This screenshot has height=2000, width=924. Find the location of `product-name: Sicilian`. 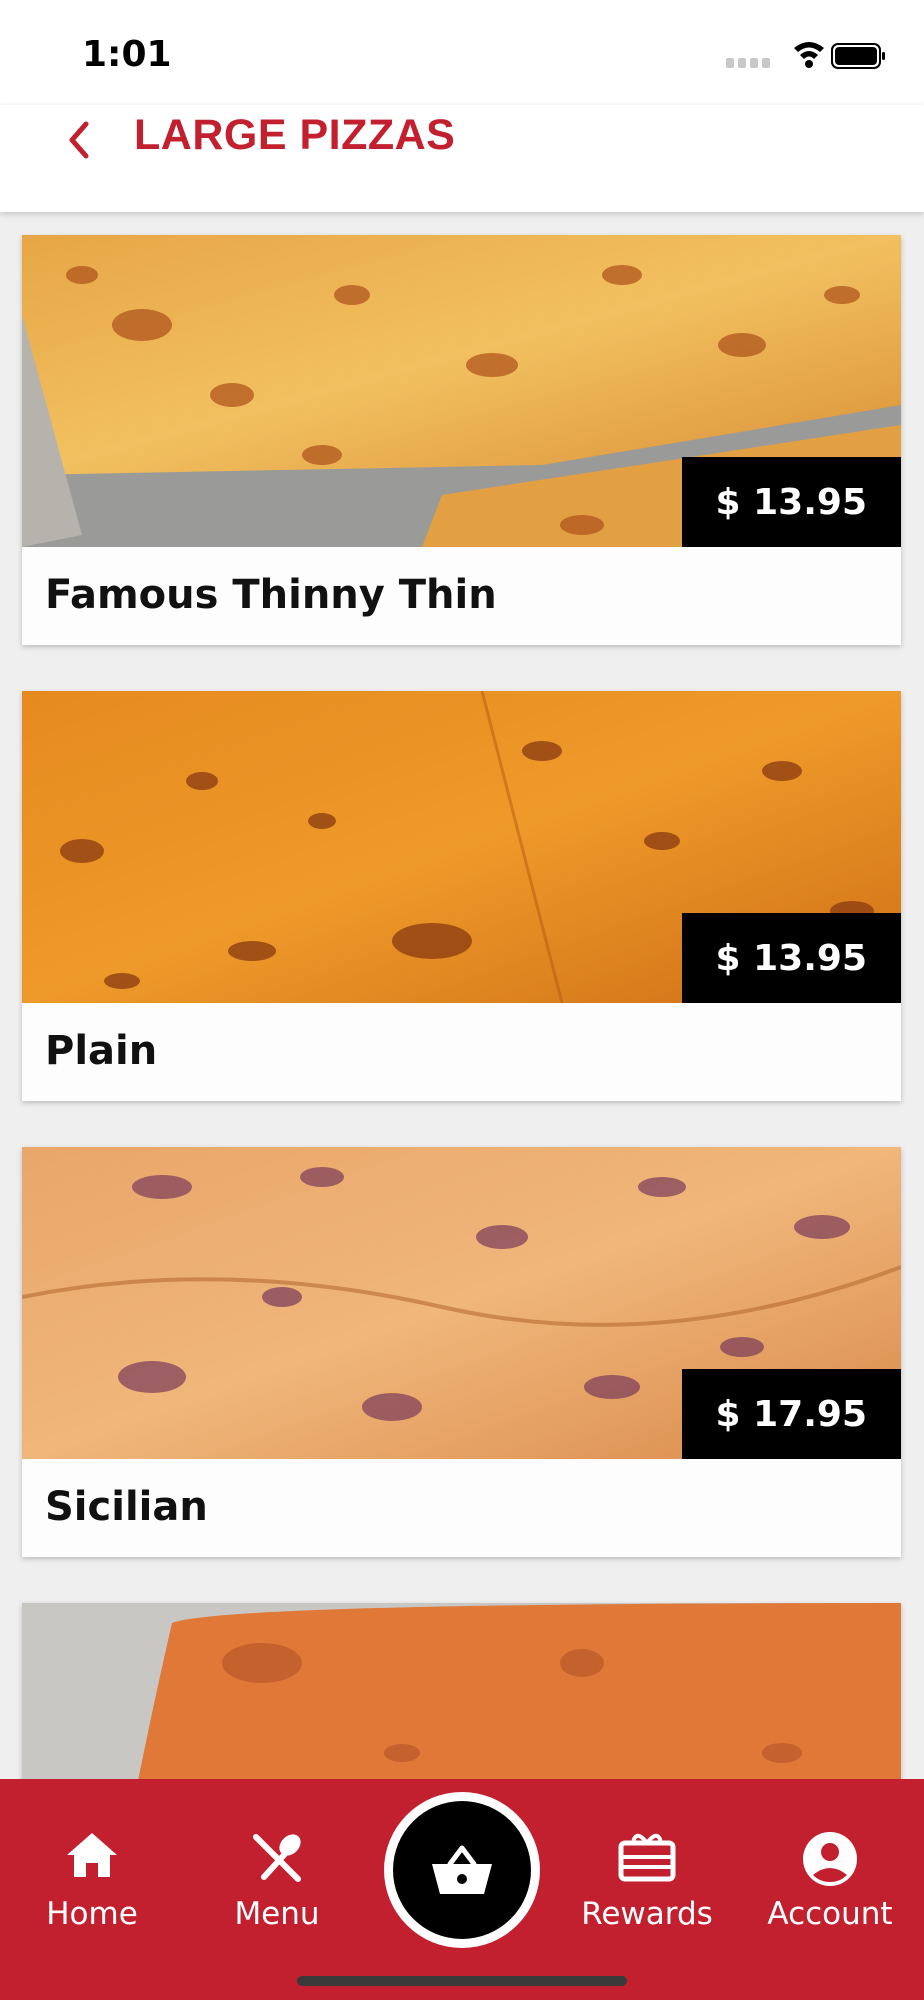

product-name: Sicilian is located at coordinates (126, 1507).